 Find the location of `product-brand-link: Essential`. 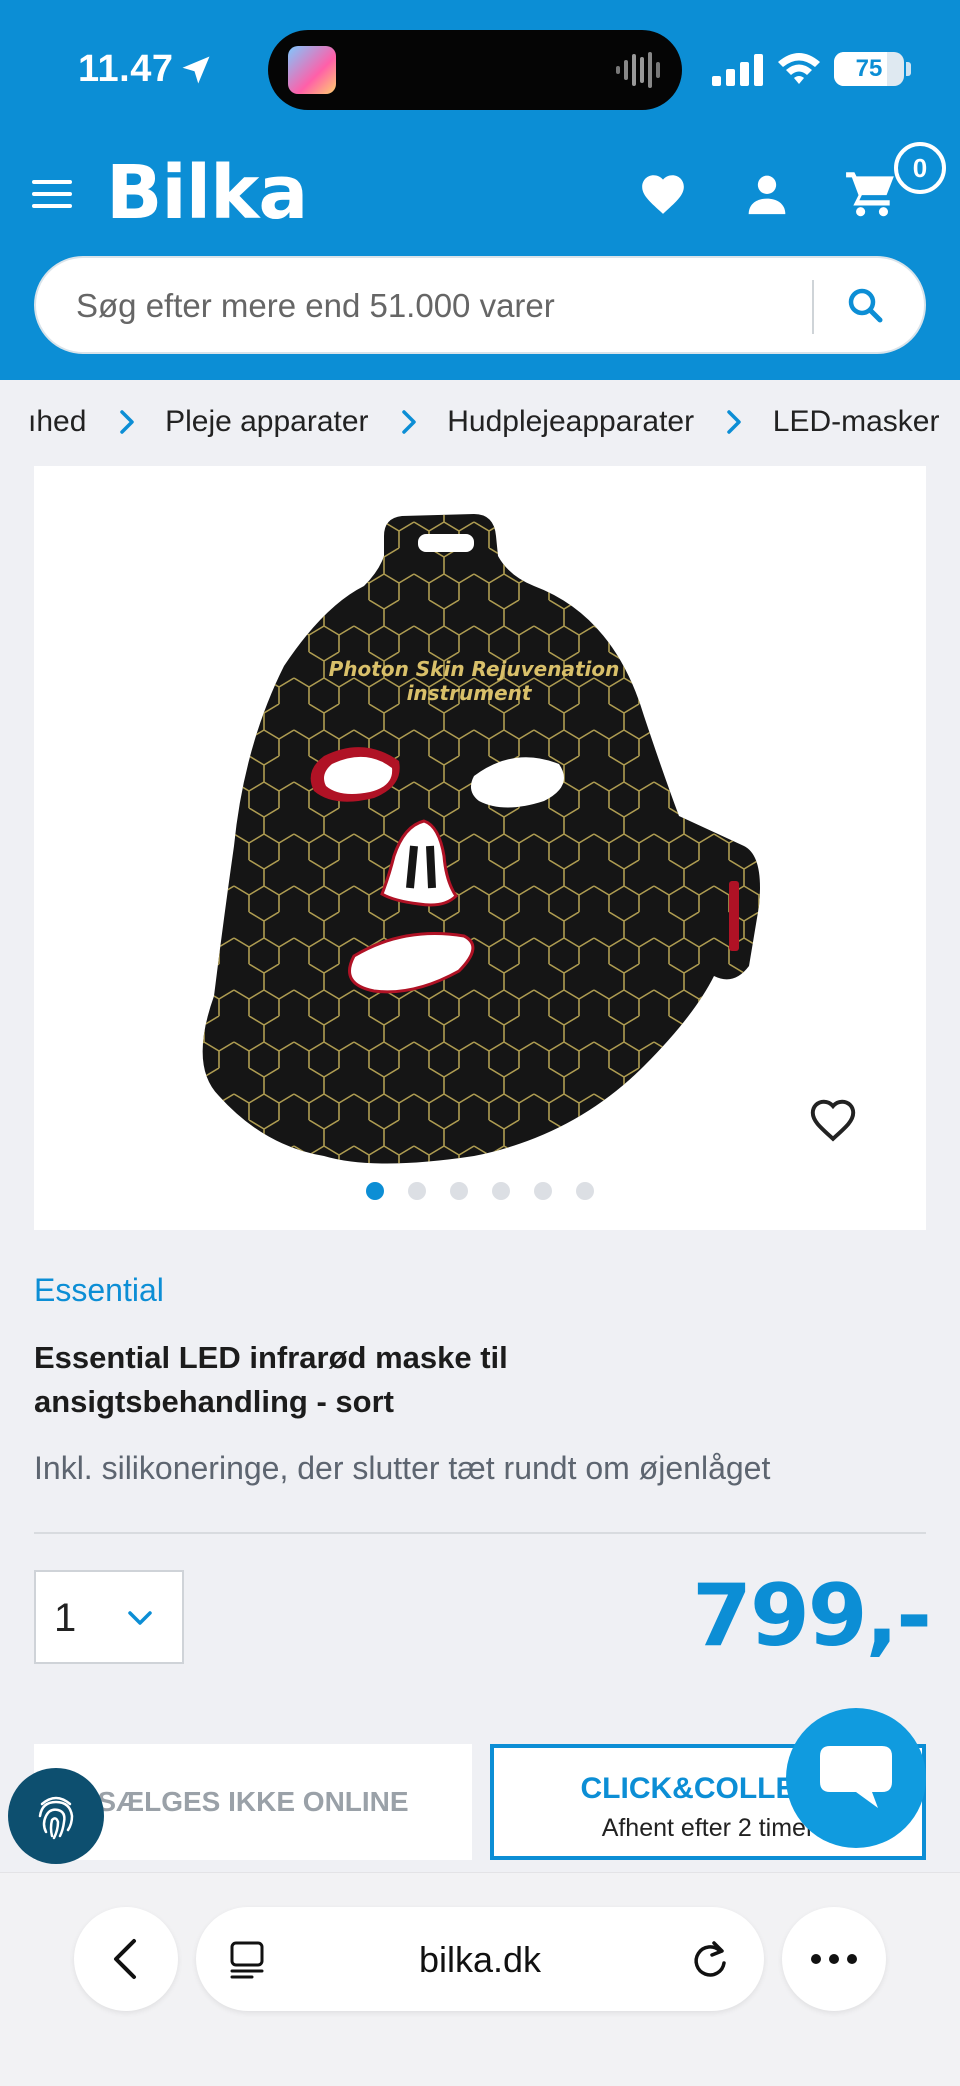

product-brand-link: Essential is located at coordinates (99, 1290).